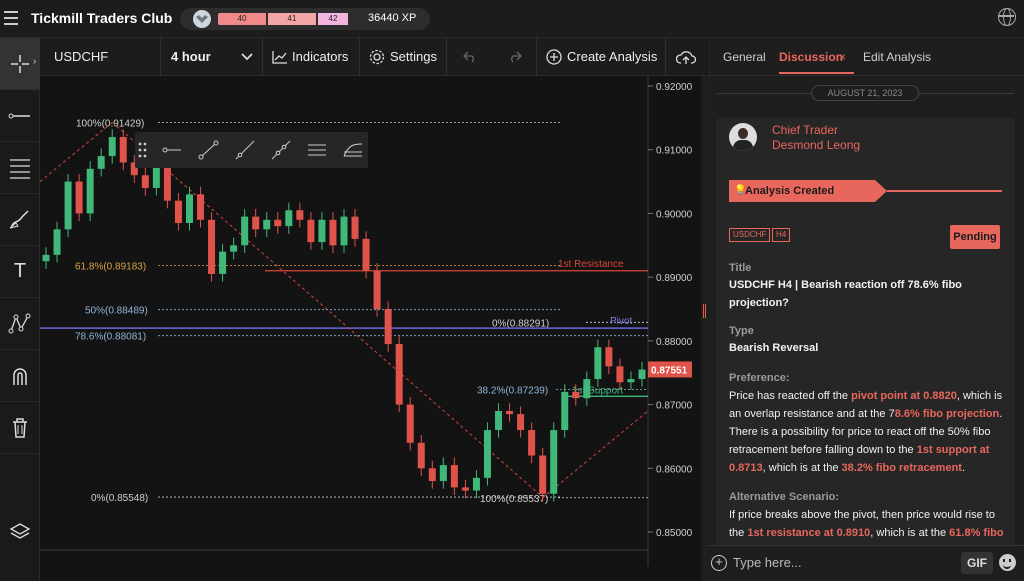 This screenshot has height=581, width=1024. I want to click on resize-grip, so click(705, 311).